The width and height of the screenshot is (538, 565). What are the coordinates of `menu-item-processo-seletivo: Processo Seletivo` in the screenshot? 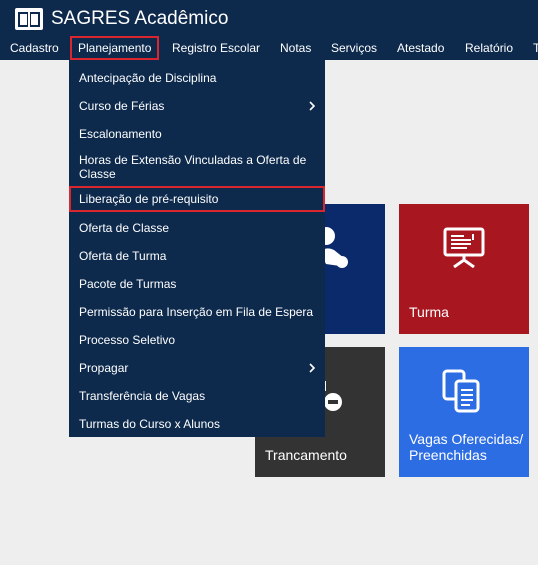 It's located at (197, 340).